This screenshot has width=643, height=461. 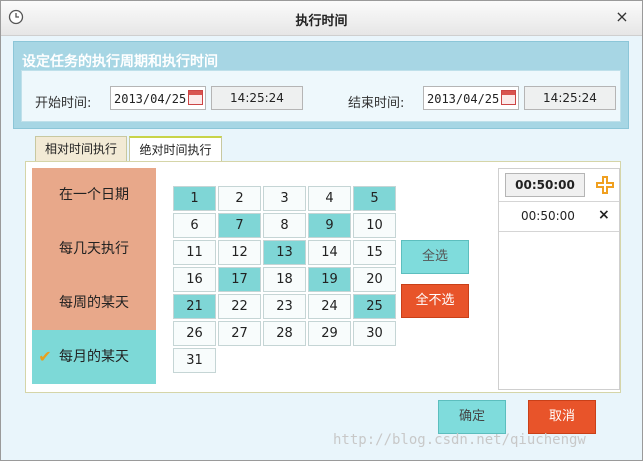 I want to click on day-cell: 15, so click(x=374, y=252).